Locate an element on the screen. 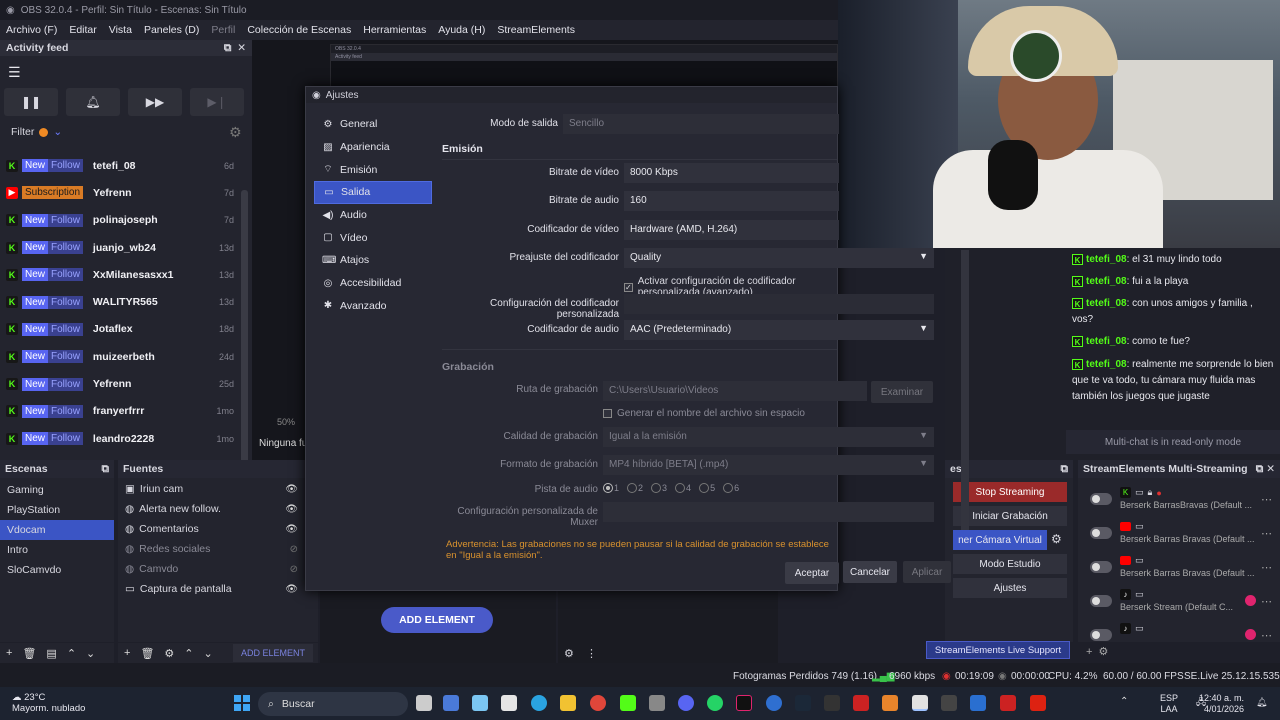  more-icon: ⋮ is located at coordinates (591, 653).